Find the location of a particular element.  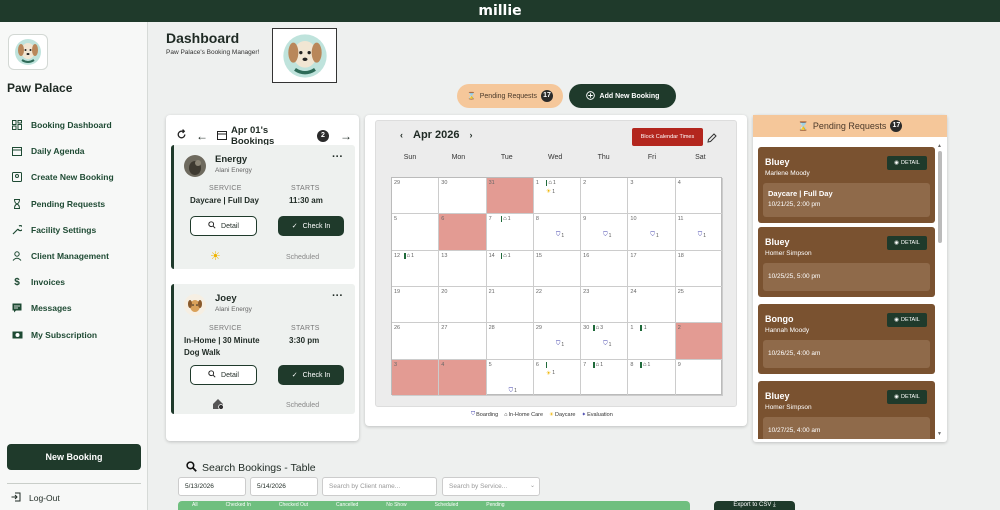

calendar-day-cell: 31 is located at coordinates (510, 196).